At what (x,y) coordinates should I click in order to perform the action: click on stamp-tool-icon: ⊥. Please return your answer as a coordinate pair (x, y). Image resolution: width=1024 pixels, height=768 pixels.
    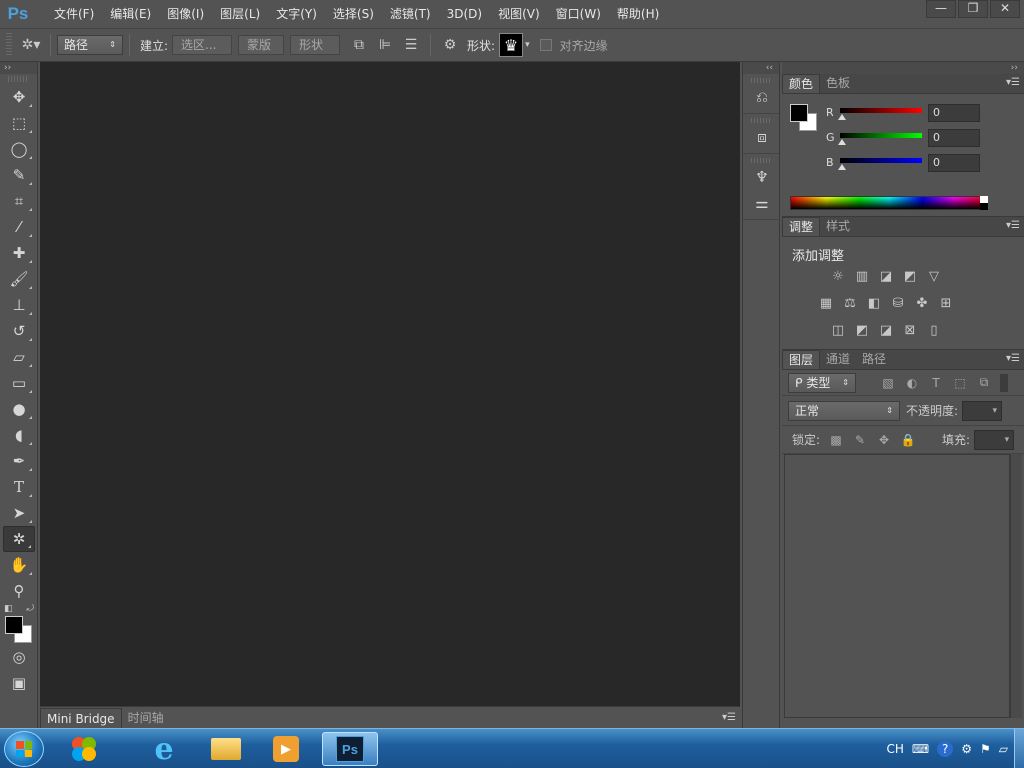
    Looking at the image, I should click on (19, 305).